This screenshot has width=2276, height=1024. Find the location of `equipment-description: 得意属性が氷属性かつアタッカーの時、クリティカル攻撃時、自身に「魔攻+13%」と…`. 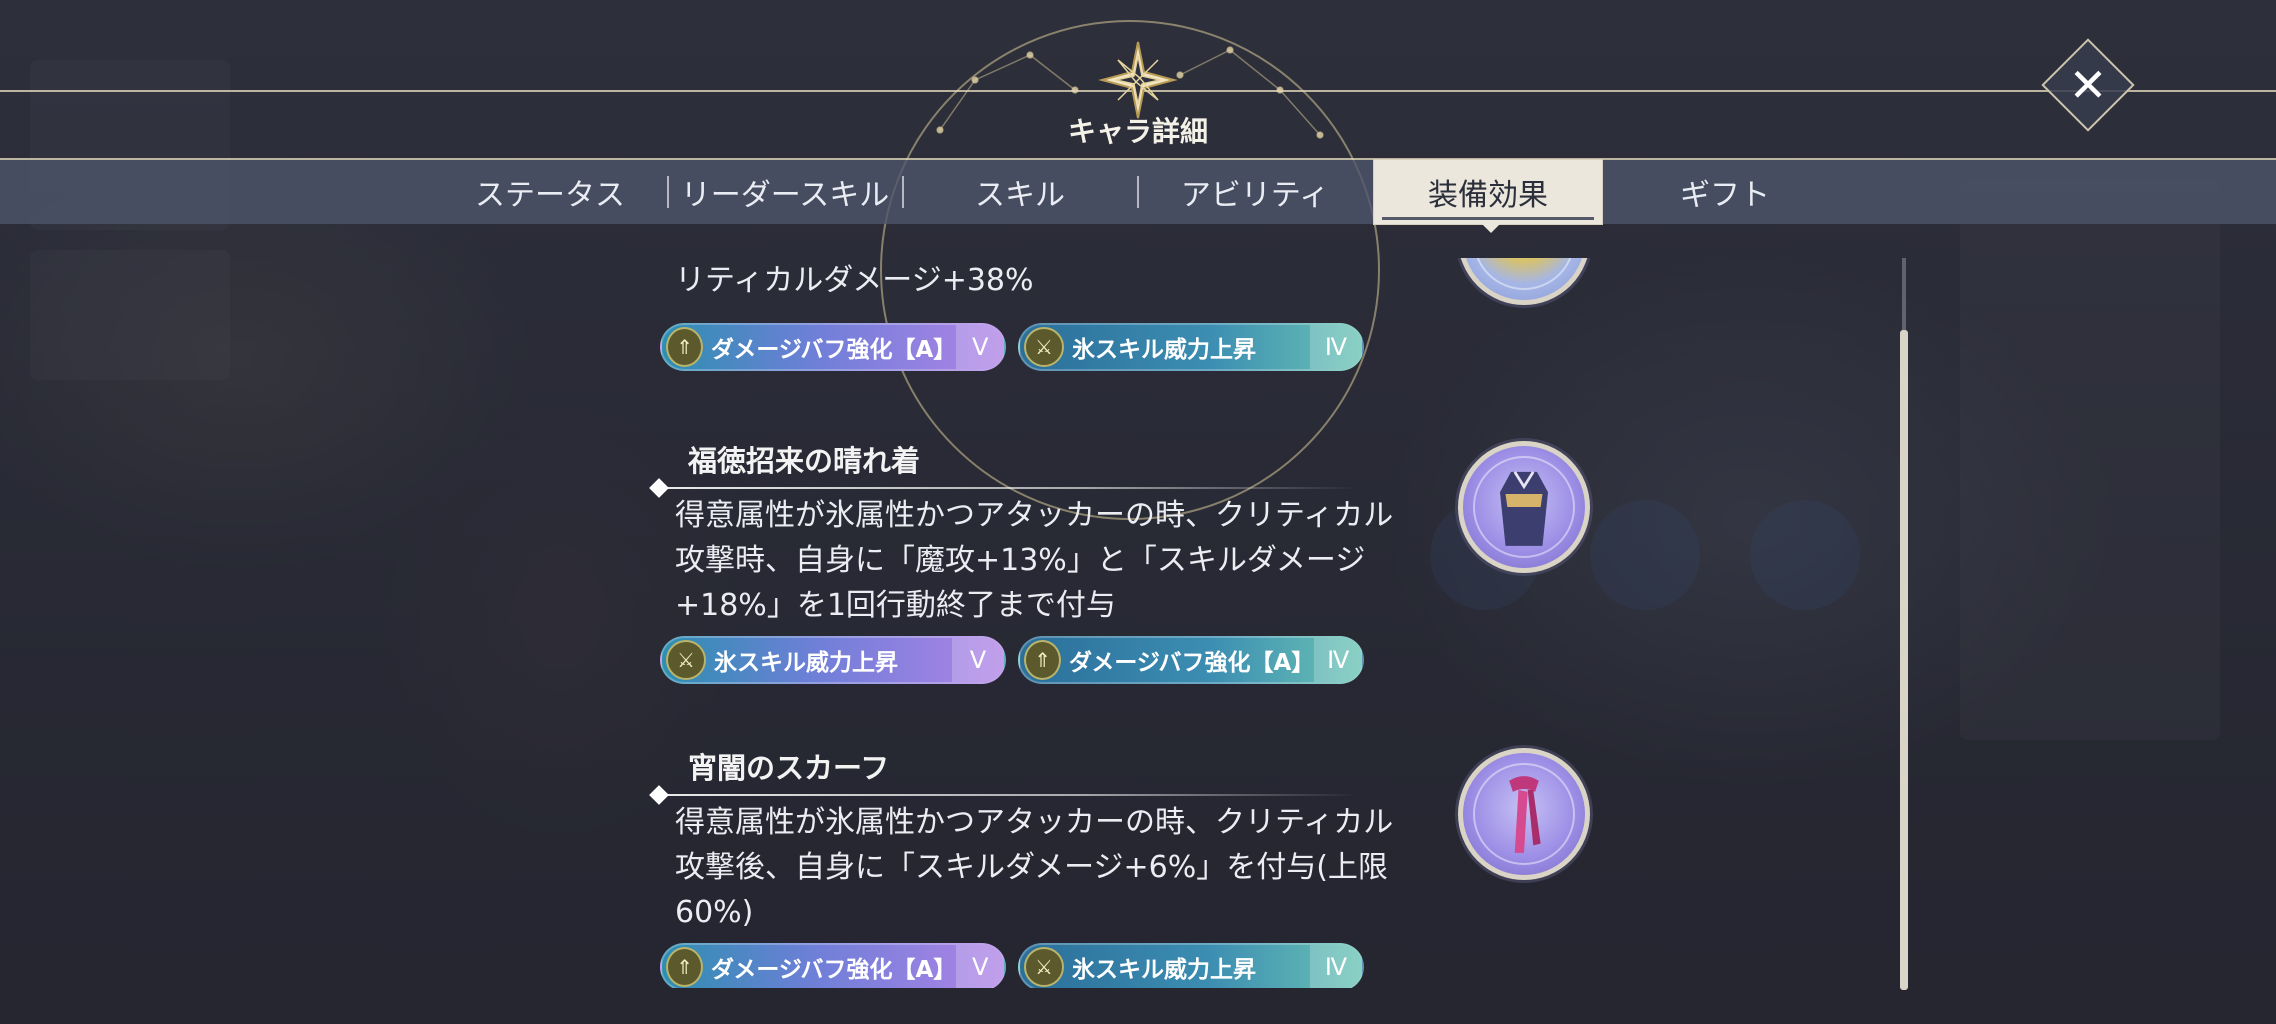

equipment-description: 得意属性が氷属性かつアタッカーの時、クリティカル攻撃時、自身に「魔攻+13%」と… is located at coordinates (1034, 560).